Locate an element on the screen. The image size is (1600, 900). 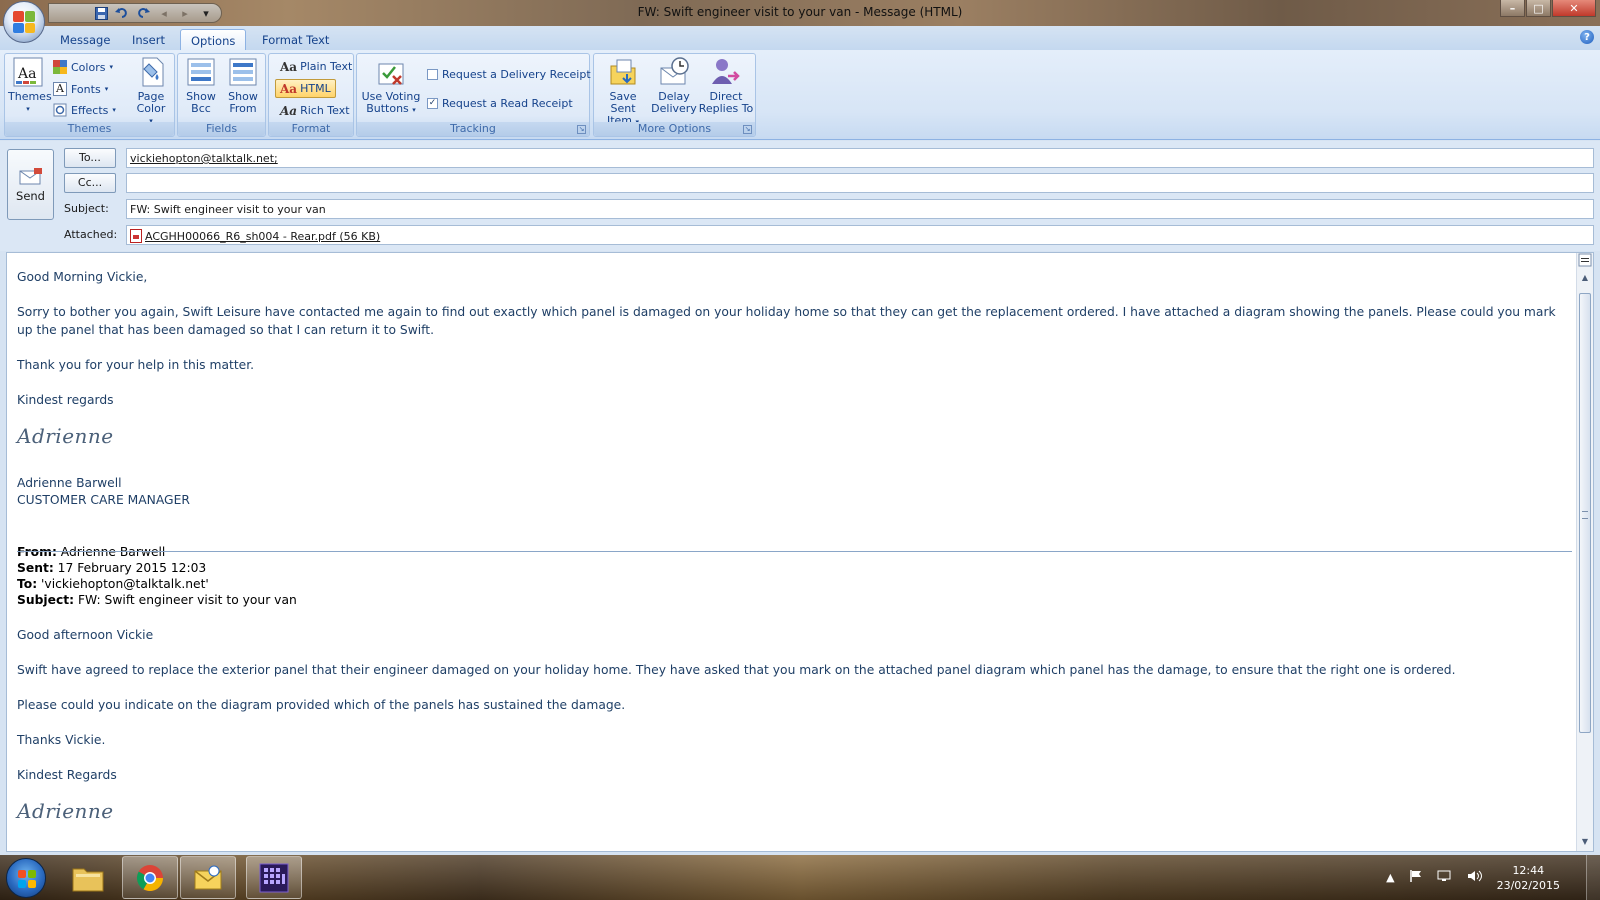
cc-field is located at coordinates (860, 183).